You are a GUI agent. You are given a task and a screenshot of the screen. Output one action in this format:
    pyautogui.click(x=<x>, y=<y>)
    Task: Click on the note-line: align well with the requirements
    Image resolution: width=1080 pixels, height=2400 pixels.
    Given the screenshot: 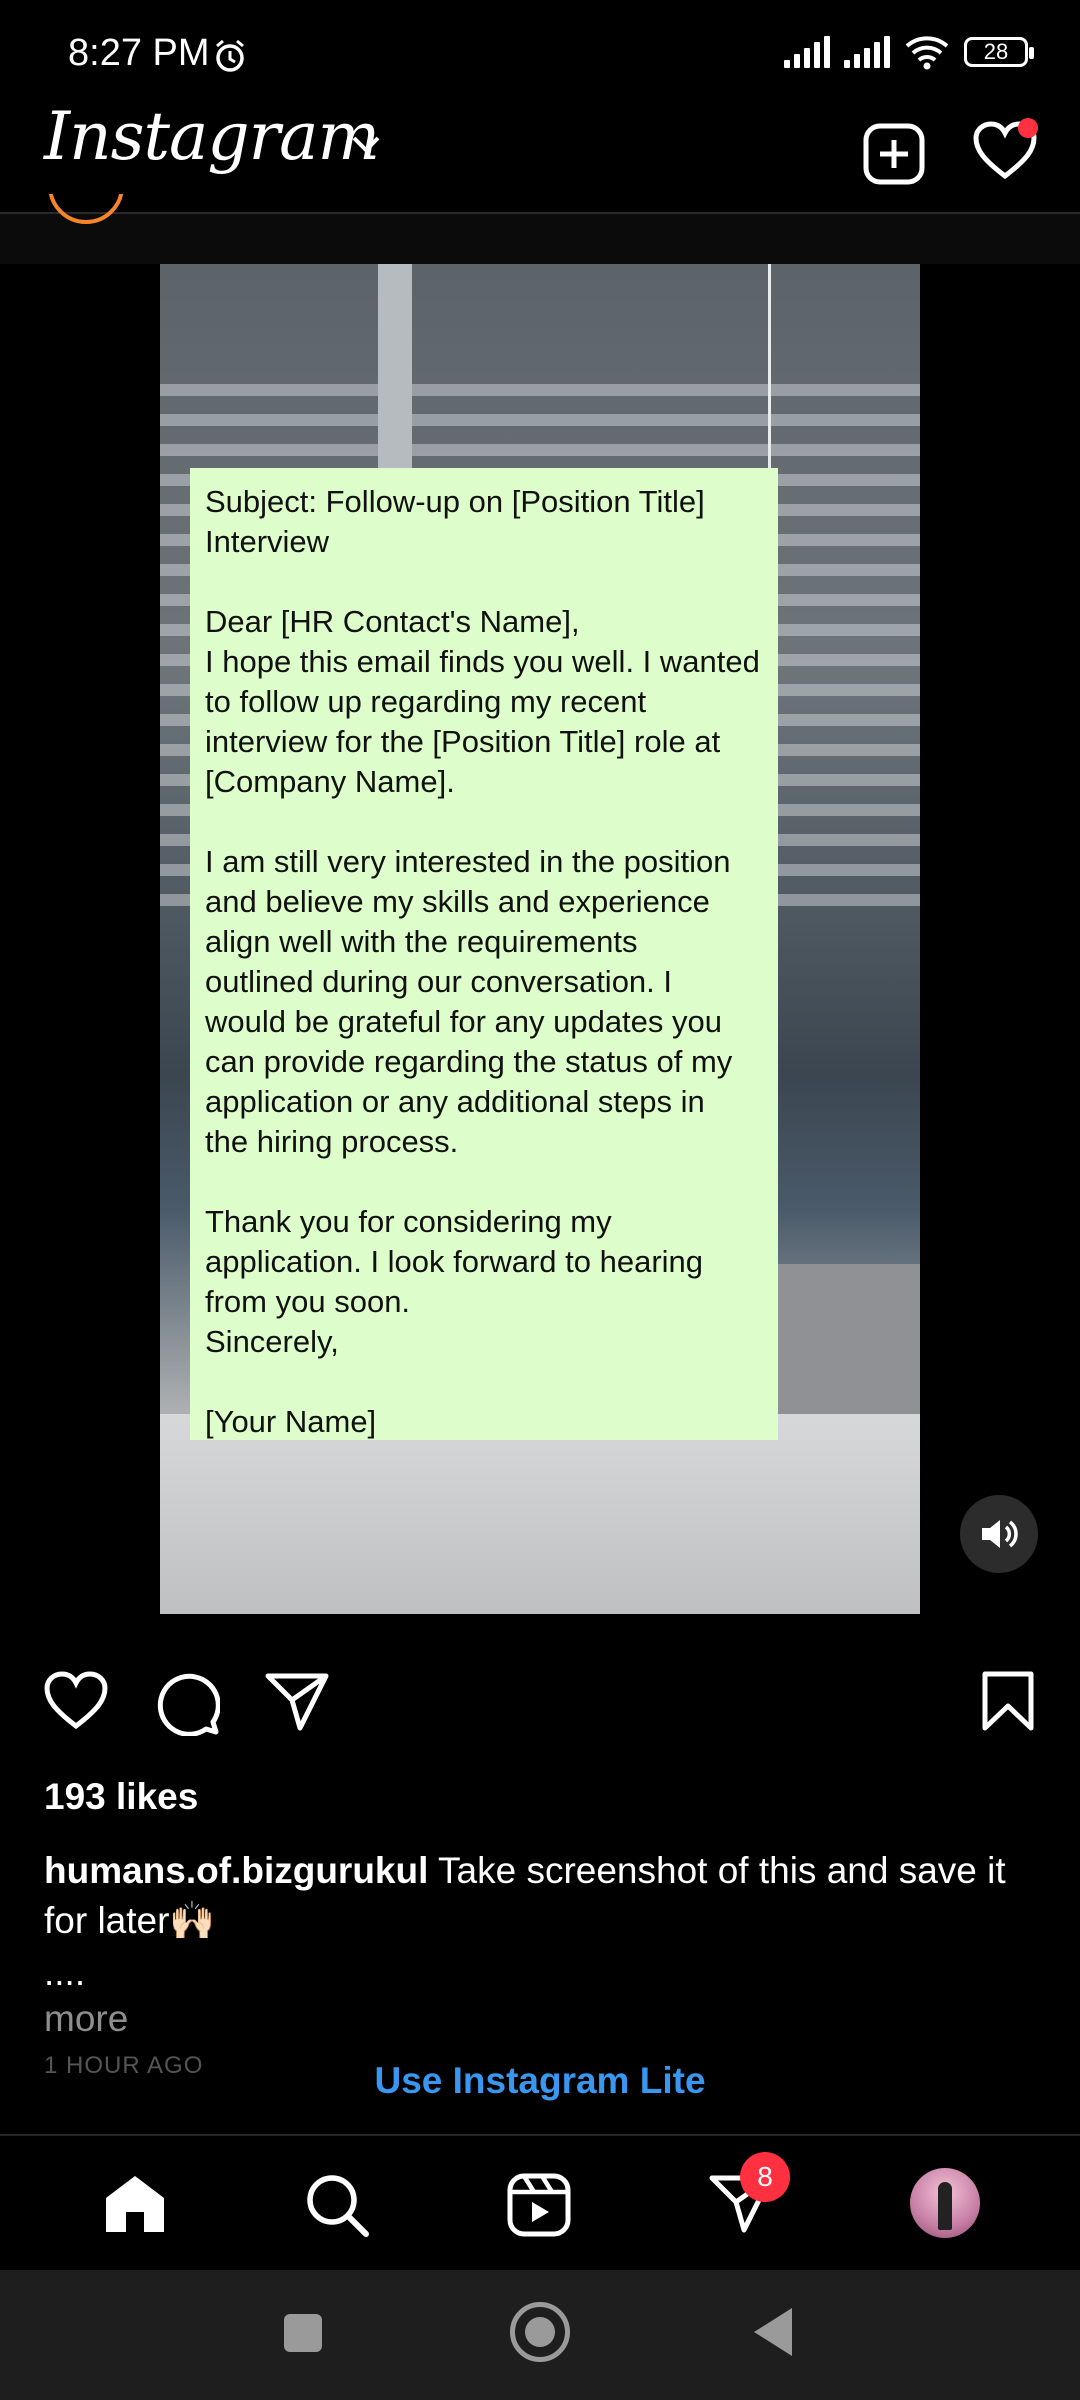 What is the action you would take?
    pyautogui.click(x=421, y=941)
    